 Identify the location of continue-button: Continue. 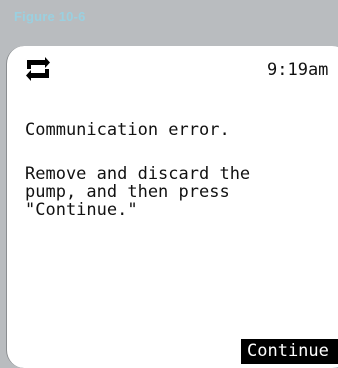
(289, 351).